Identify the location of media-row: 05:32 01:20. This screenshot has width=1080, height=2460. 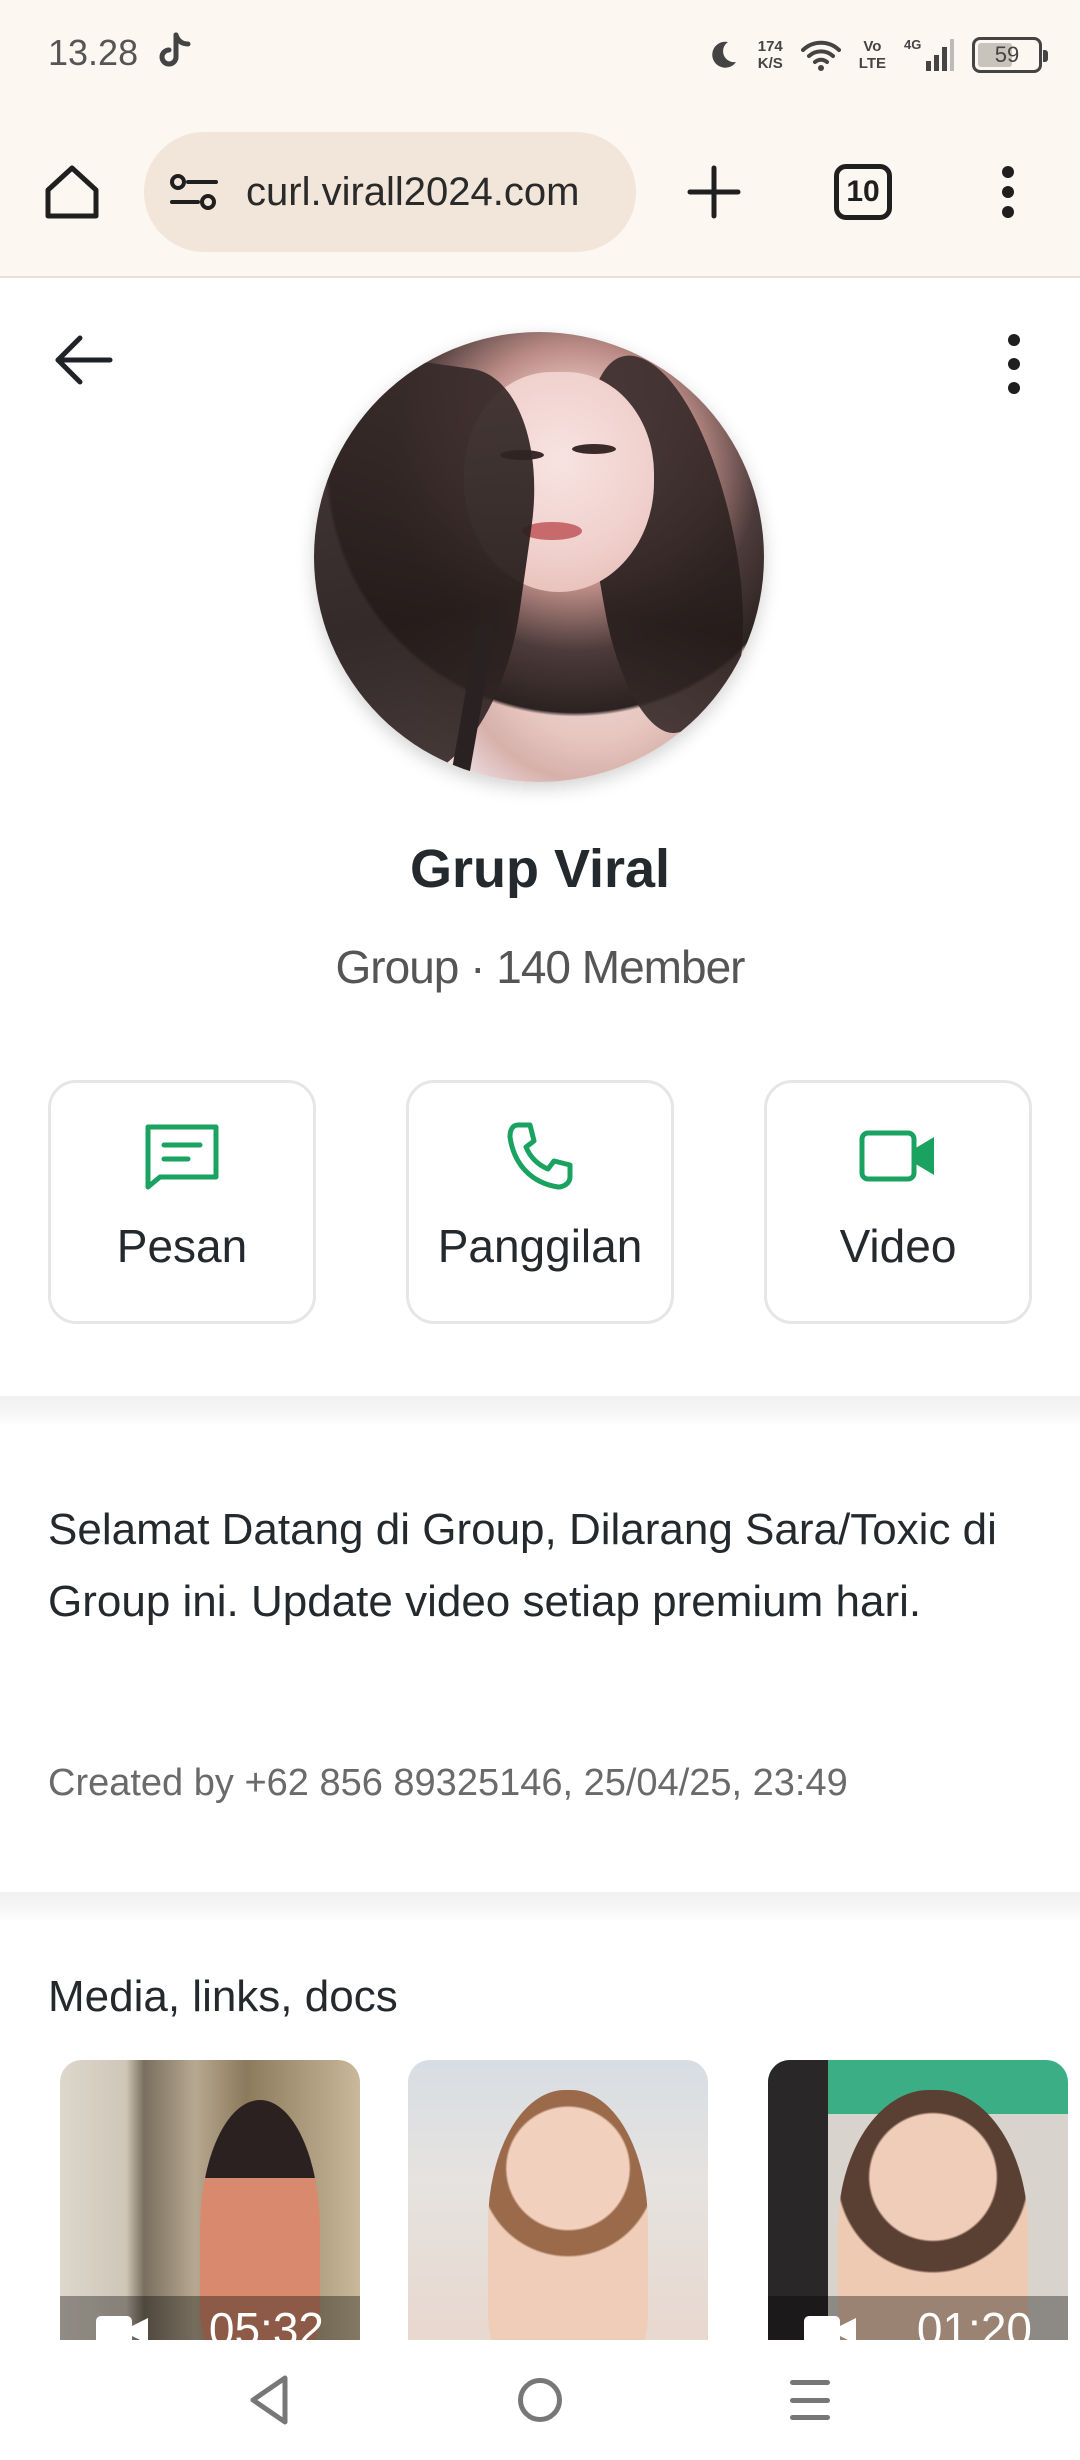
(540, 2200).